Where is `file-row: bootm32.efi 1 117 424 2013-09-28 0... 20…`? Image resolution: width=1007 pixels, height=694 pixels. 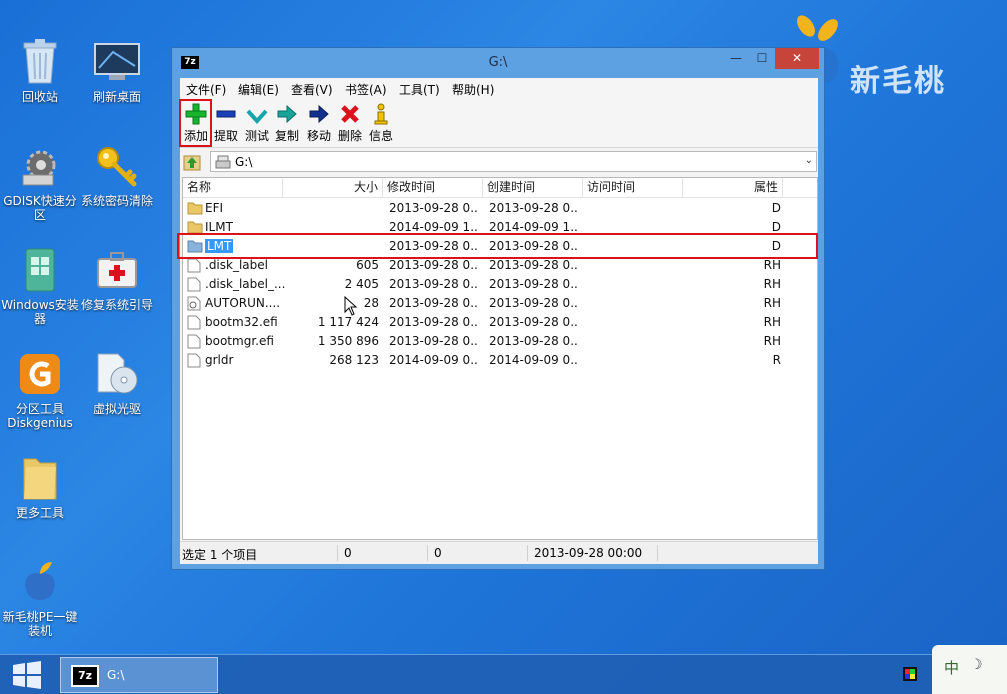
file-row: bootm32.efi 1 117 424 2013-09-28 0... 20… is located at coordinates (500, 322).